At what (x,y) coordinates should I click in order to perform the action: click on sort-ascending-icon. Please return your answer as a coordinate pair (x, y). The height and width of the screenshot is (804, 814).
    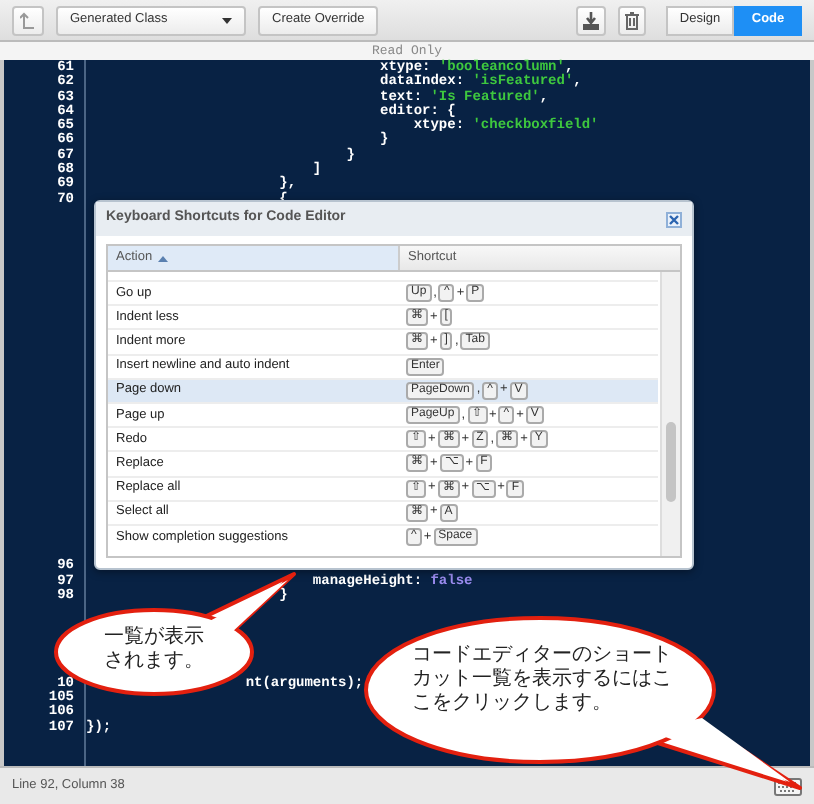
    Looking at the image, I should click on (163, 258).